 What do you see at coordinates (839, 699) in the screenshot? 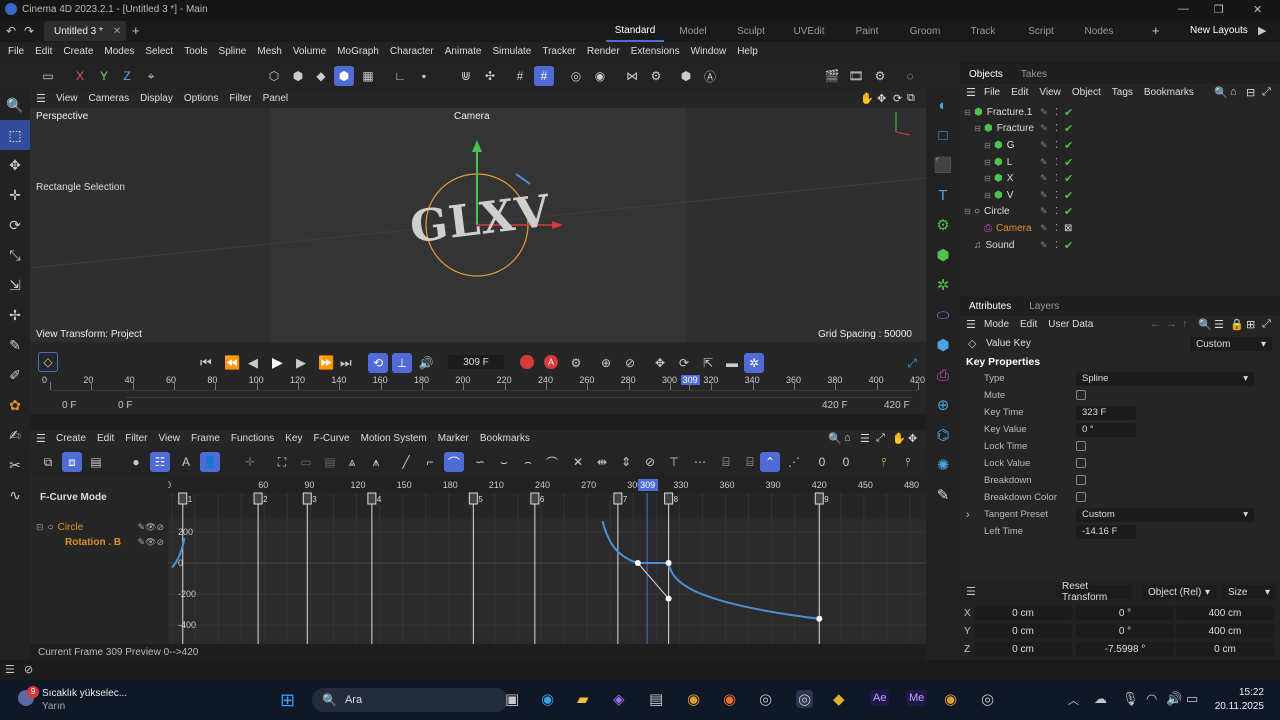
I see `app-task-icon: ◆` at bounding box center [839, 699].